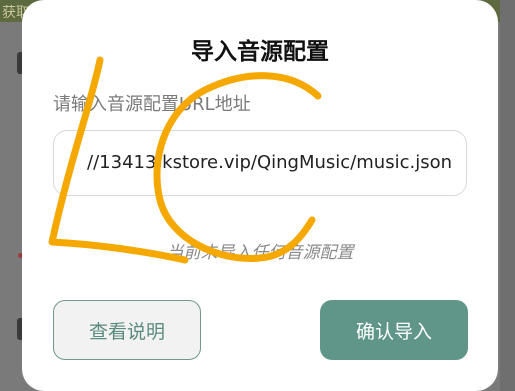  Describe the element at coordinates (260, 253) in the screenshot. I see `import-status-text: 当前未导入任何音源配置` at that location.